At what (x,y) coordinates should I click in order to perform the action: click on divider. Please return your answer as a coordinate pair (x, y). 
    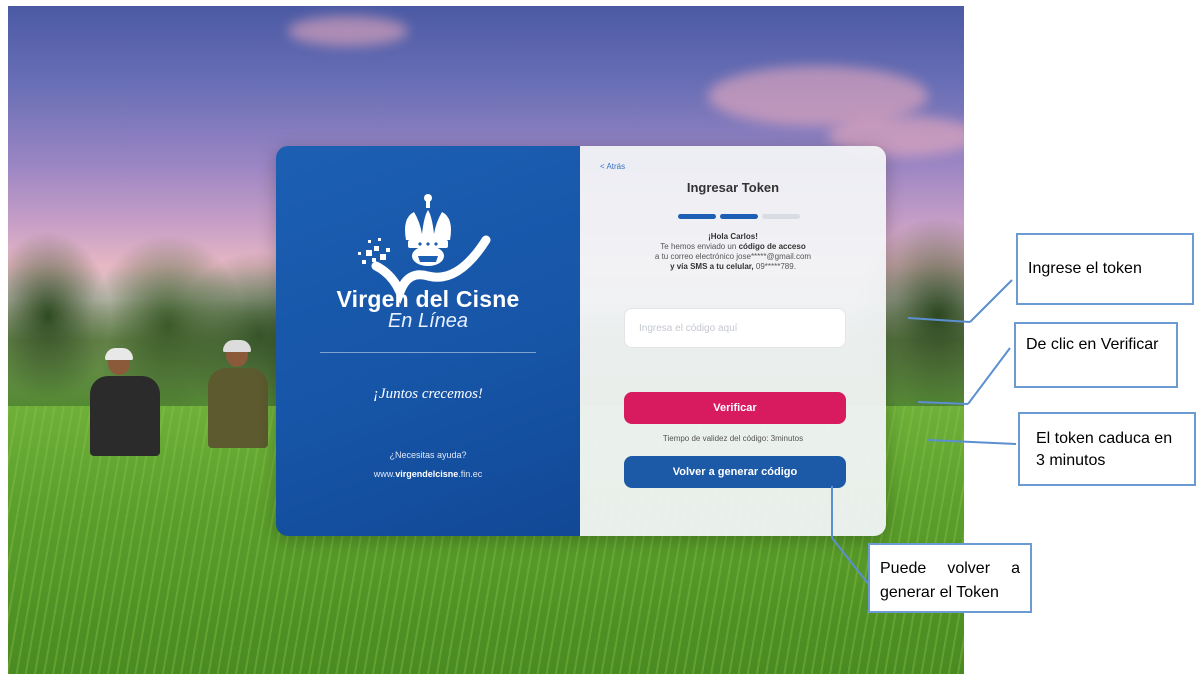
    Looking at the image, I should click on (428, 352).